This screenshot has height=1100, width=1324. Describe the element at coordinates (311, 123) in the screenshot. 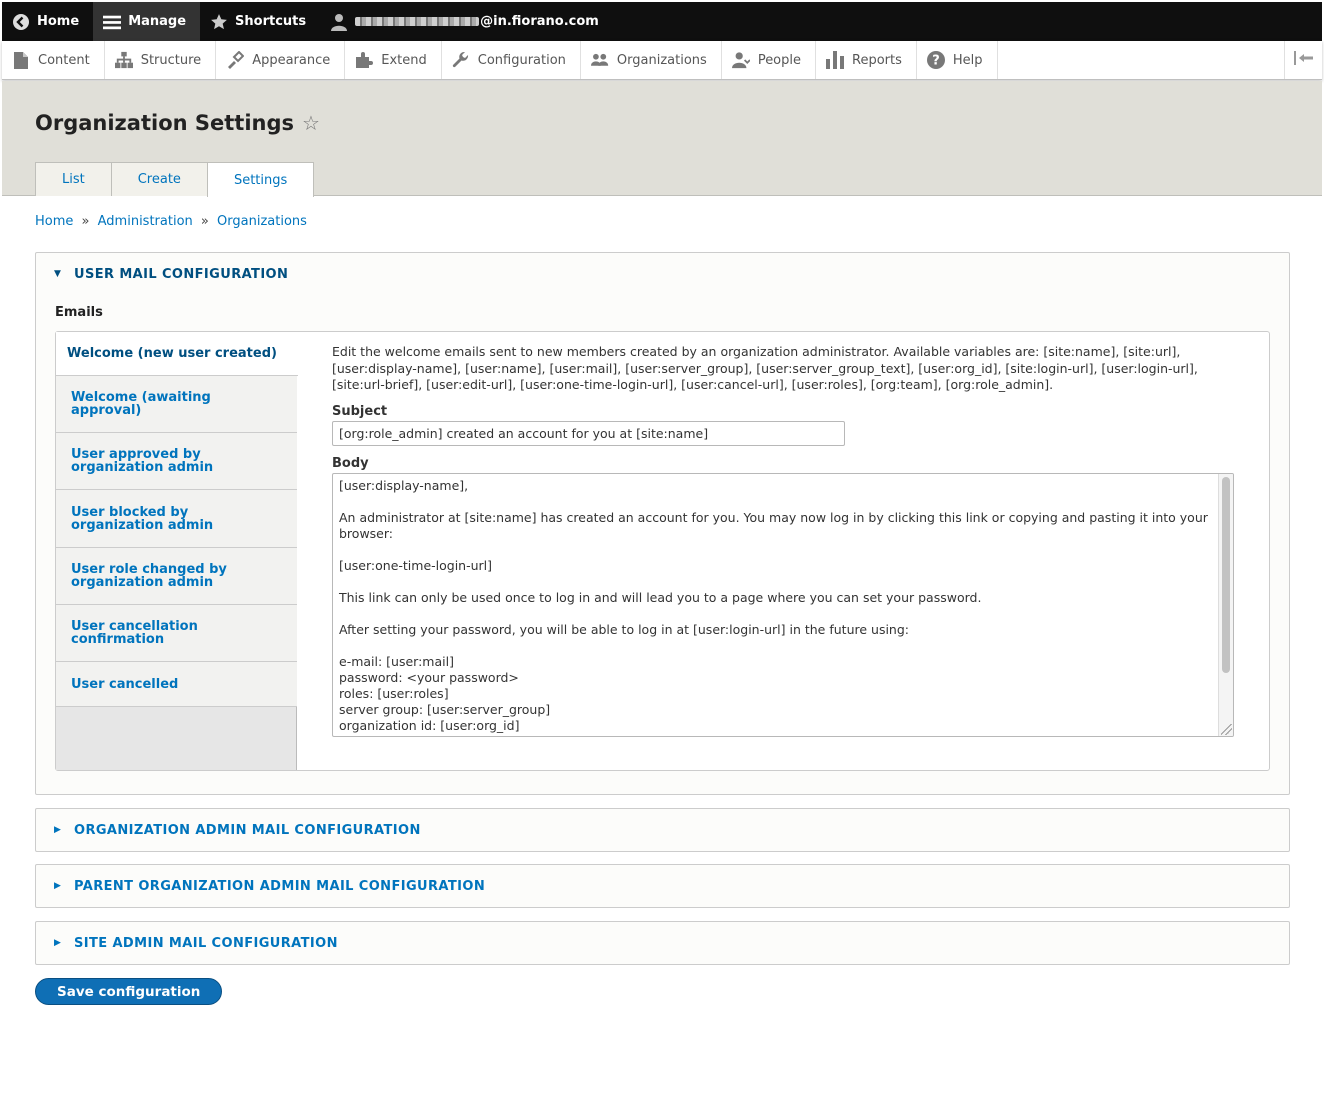

I see `shortcut-star-icon: ☆` at that location.